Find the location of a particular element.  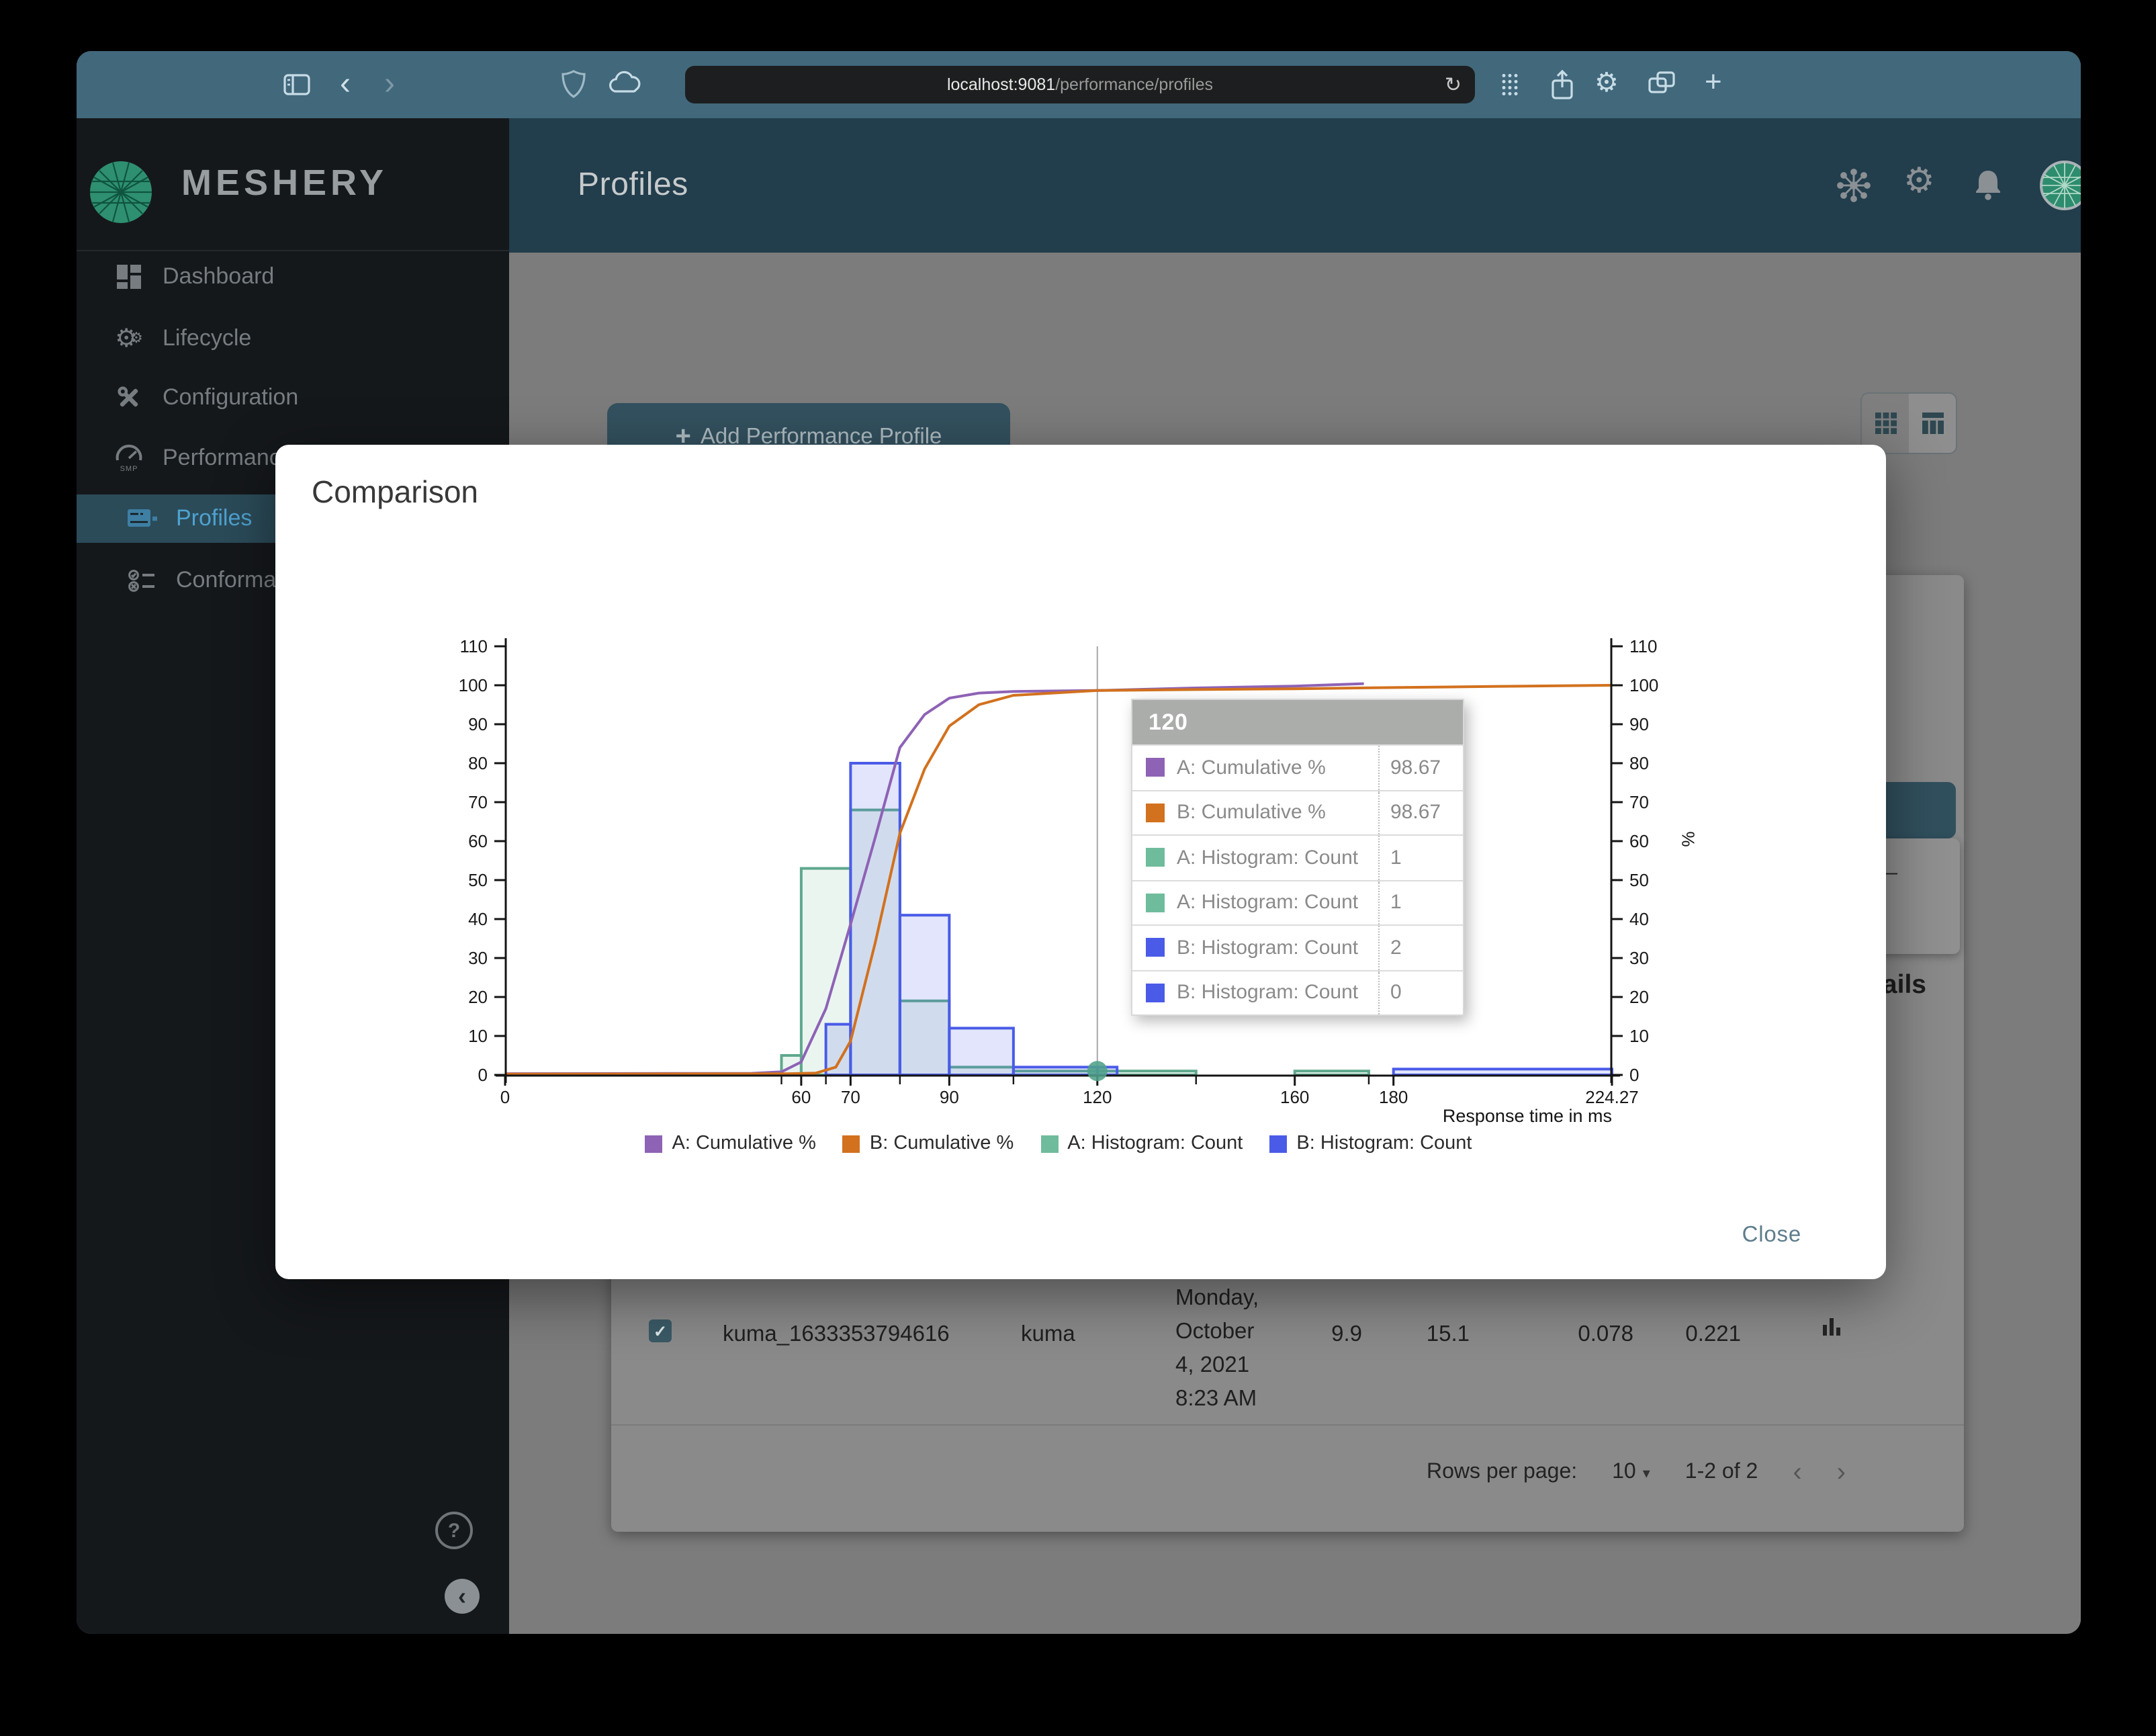

legend-item: B: Cumulative % is located at coordinates (928, 1143).